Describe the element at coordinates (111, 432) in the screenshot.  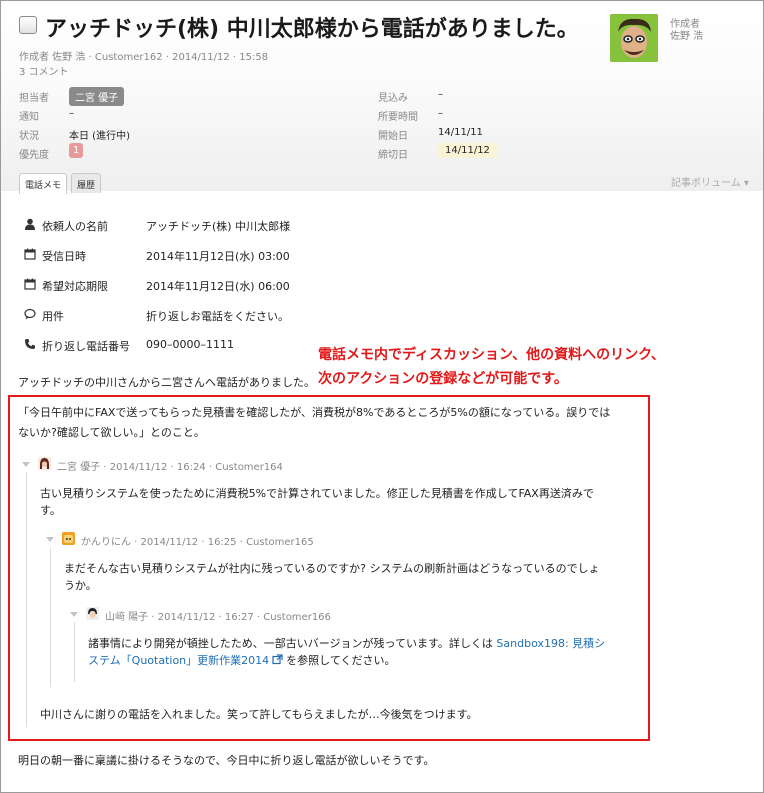
I see `quote-line-2: ないか?確認して欲しい。」とのこと。` at that location.